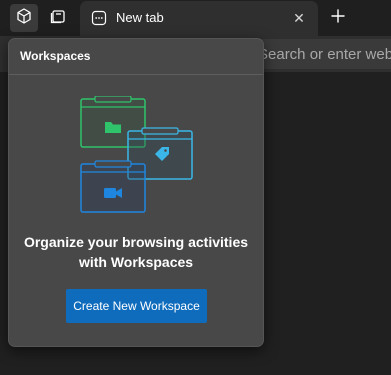 The width and height of the screenshot is (391, 375). I want to click on new-tab-button, so click(338, 18).